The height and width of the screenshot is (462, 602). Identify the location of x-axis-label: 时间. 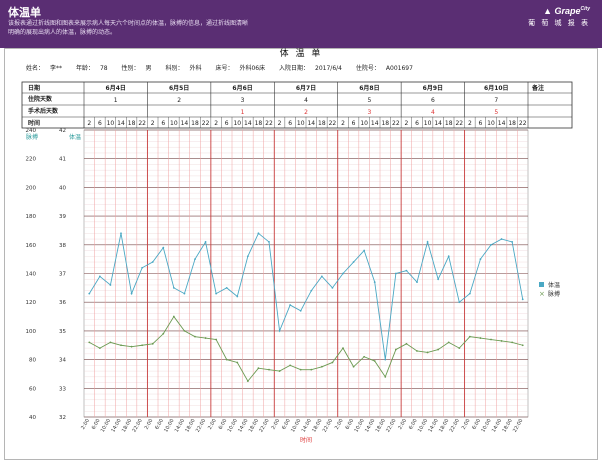
(306, 440).